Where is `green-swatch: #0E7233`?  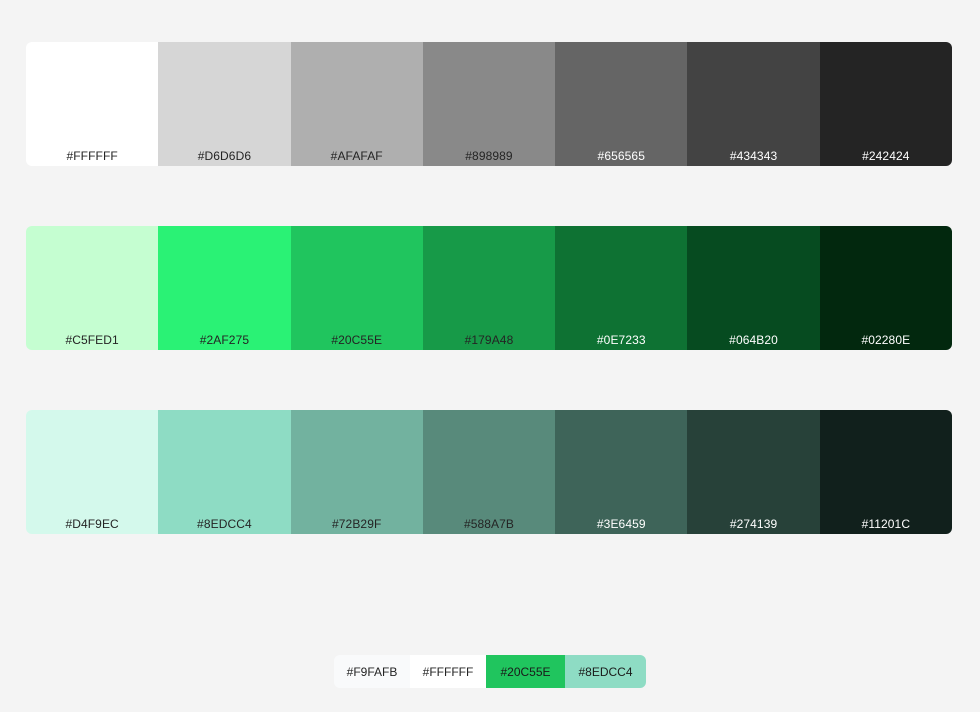
green-swatch: #0E7233 is located at coordinates (621, 288).